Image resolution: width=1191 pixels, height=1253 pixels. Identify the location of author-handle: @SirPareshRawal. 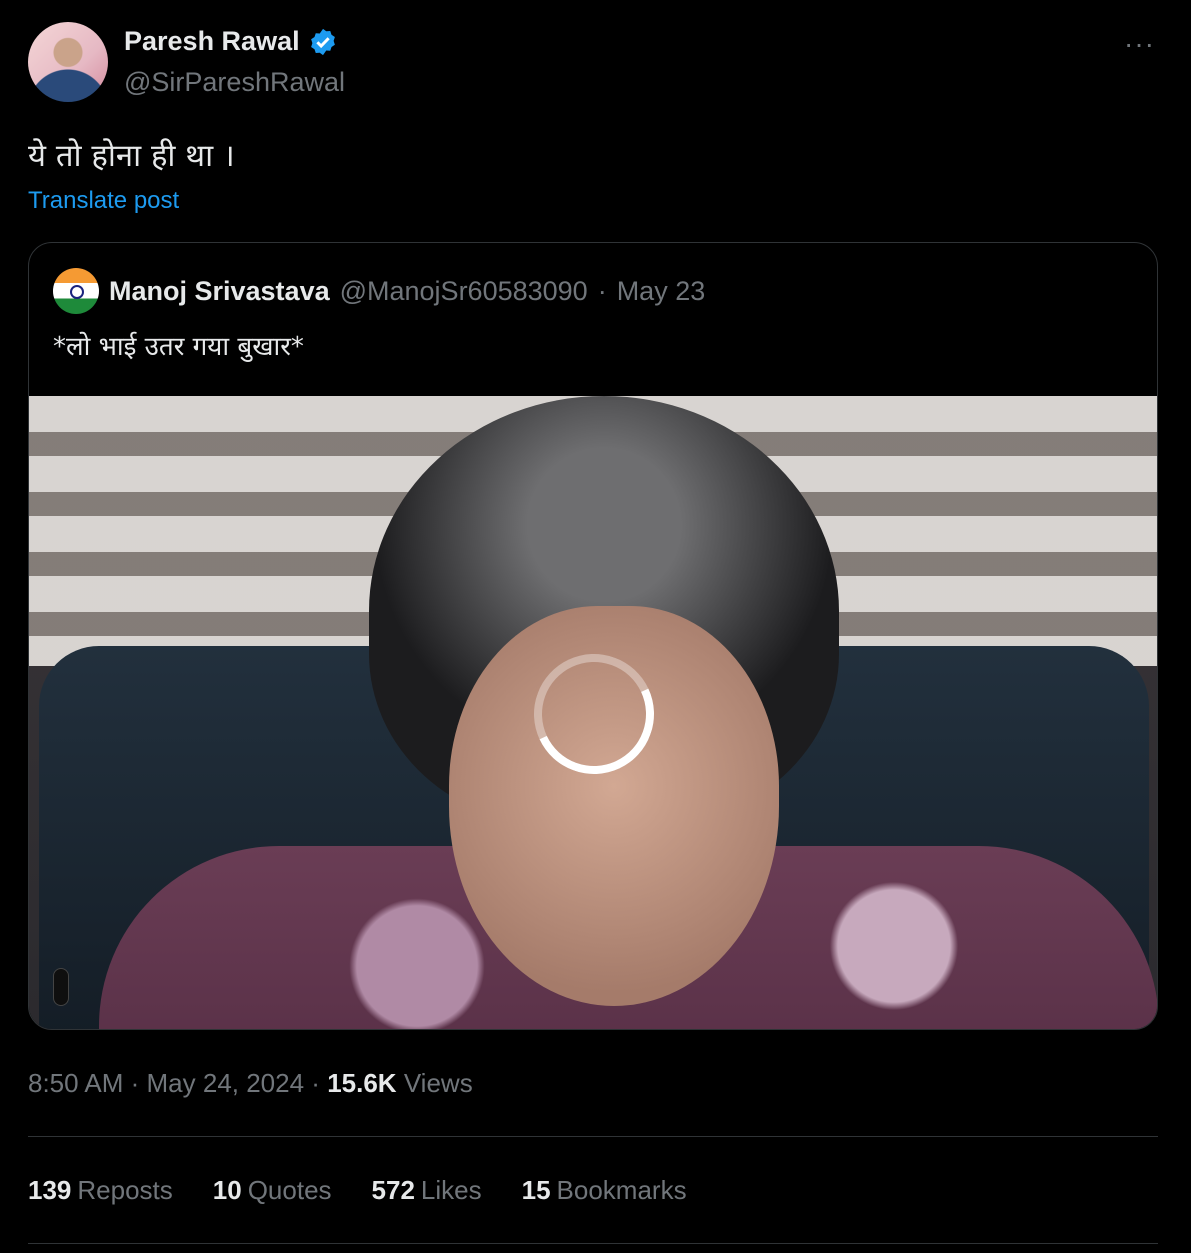
(234, 82).